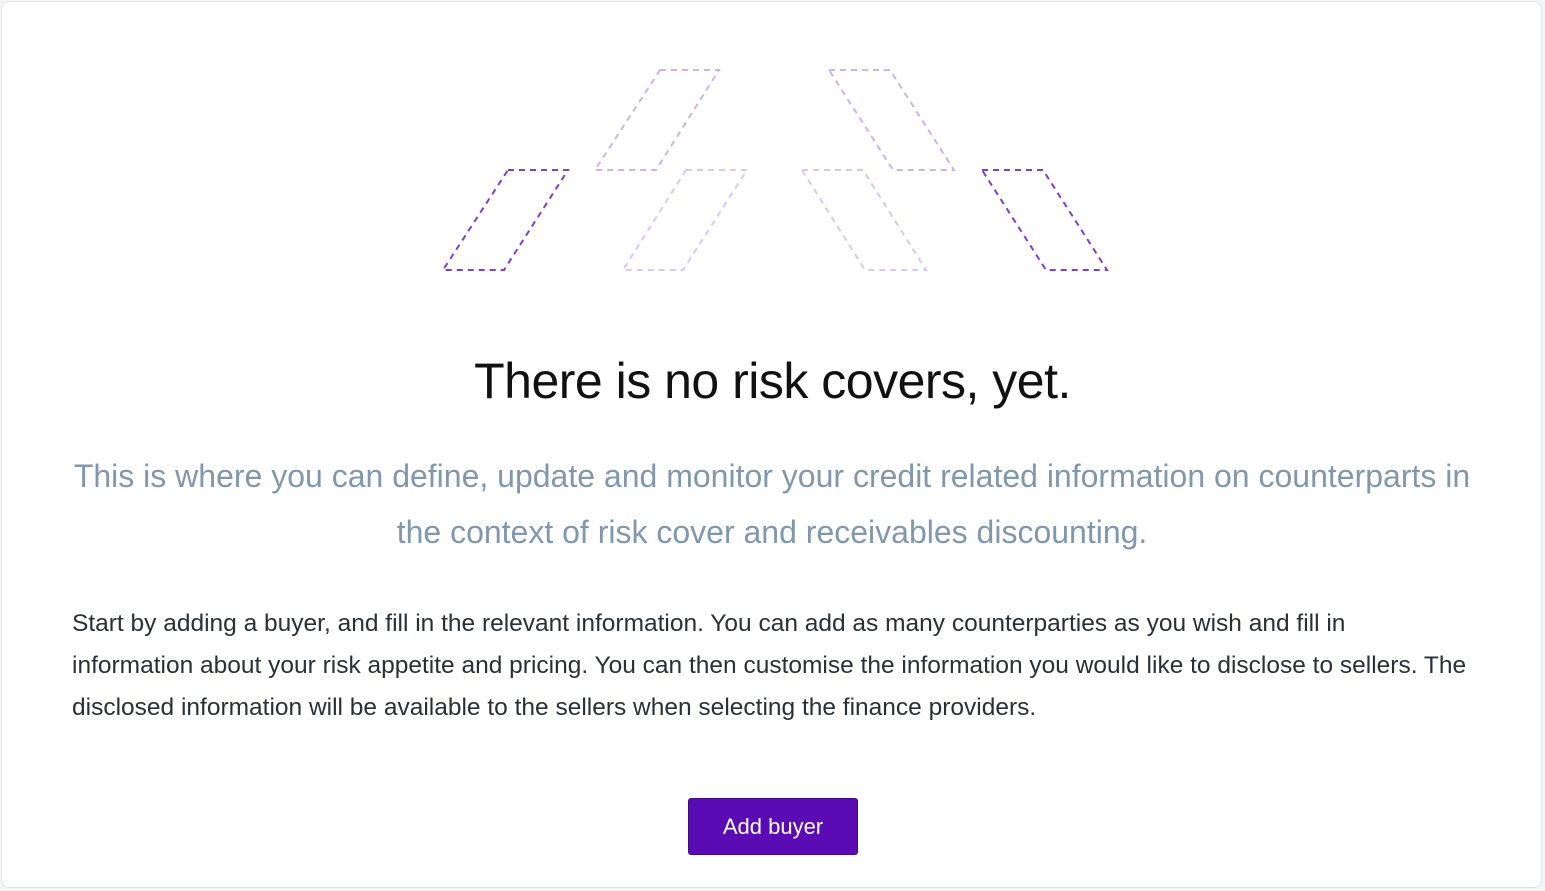 This screenshot has height=891, width=1545. What do you see at coordinates (505, 220) in the screenshot?
I see `illustration-shape-left-outer` at bounding box center [505, 220].